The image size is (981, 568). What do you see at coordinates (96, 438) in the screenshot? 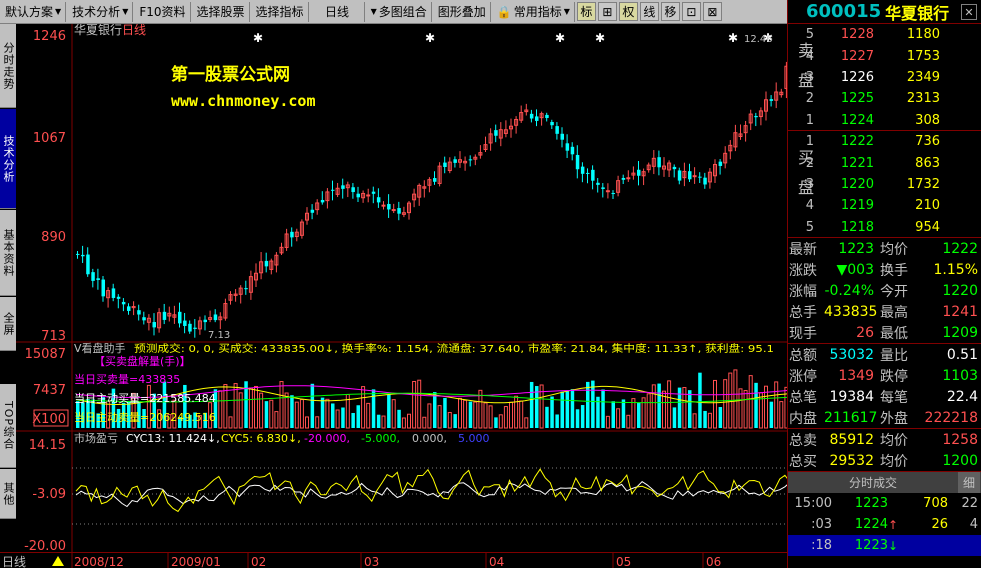
I see `osc-name: 市场盈亏` at bounding box center [96, 438].